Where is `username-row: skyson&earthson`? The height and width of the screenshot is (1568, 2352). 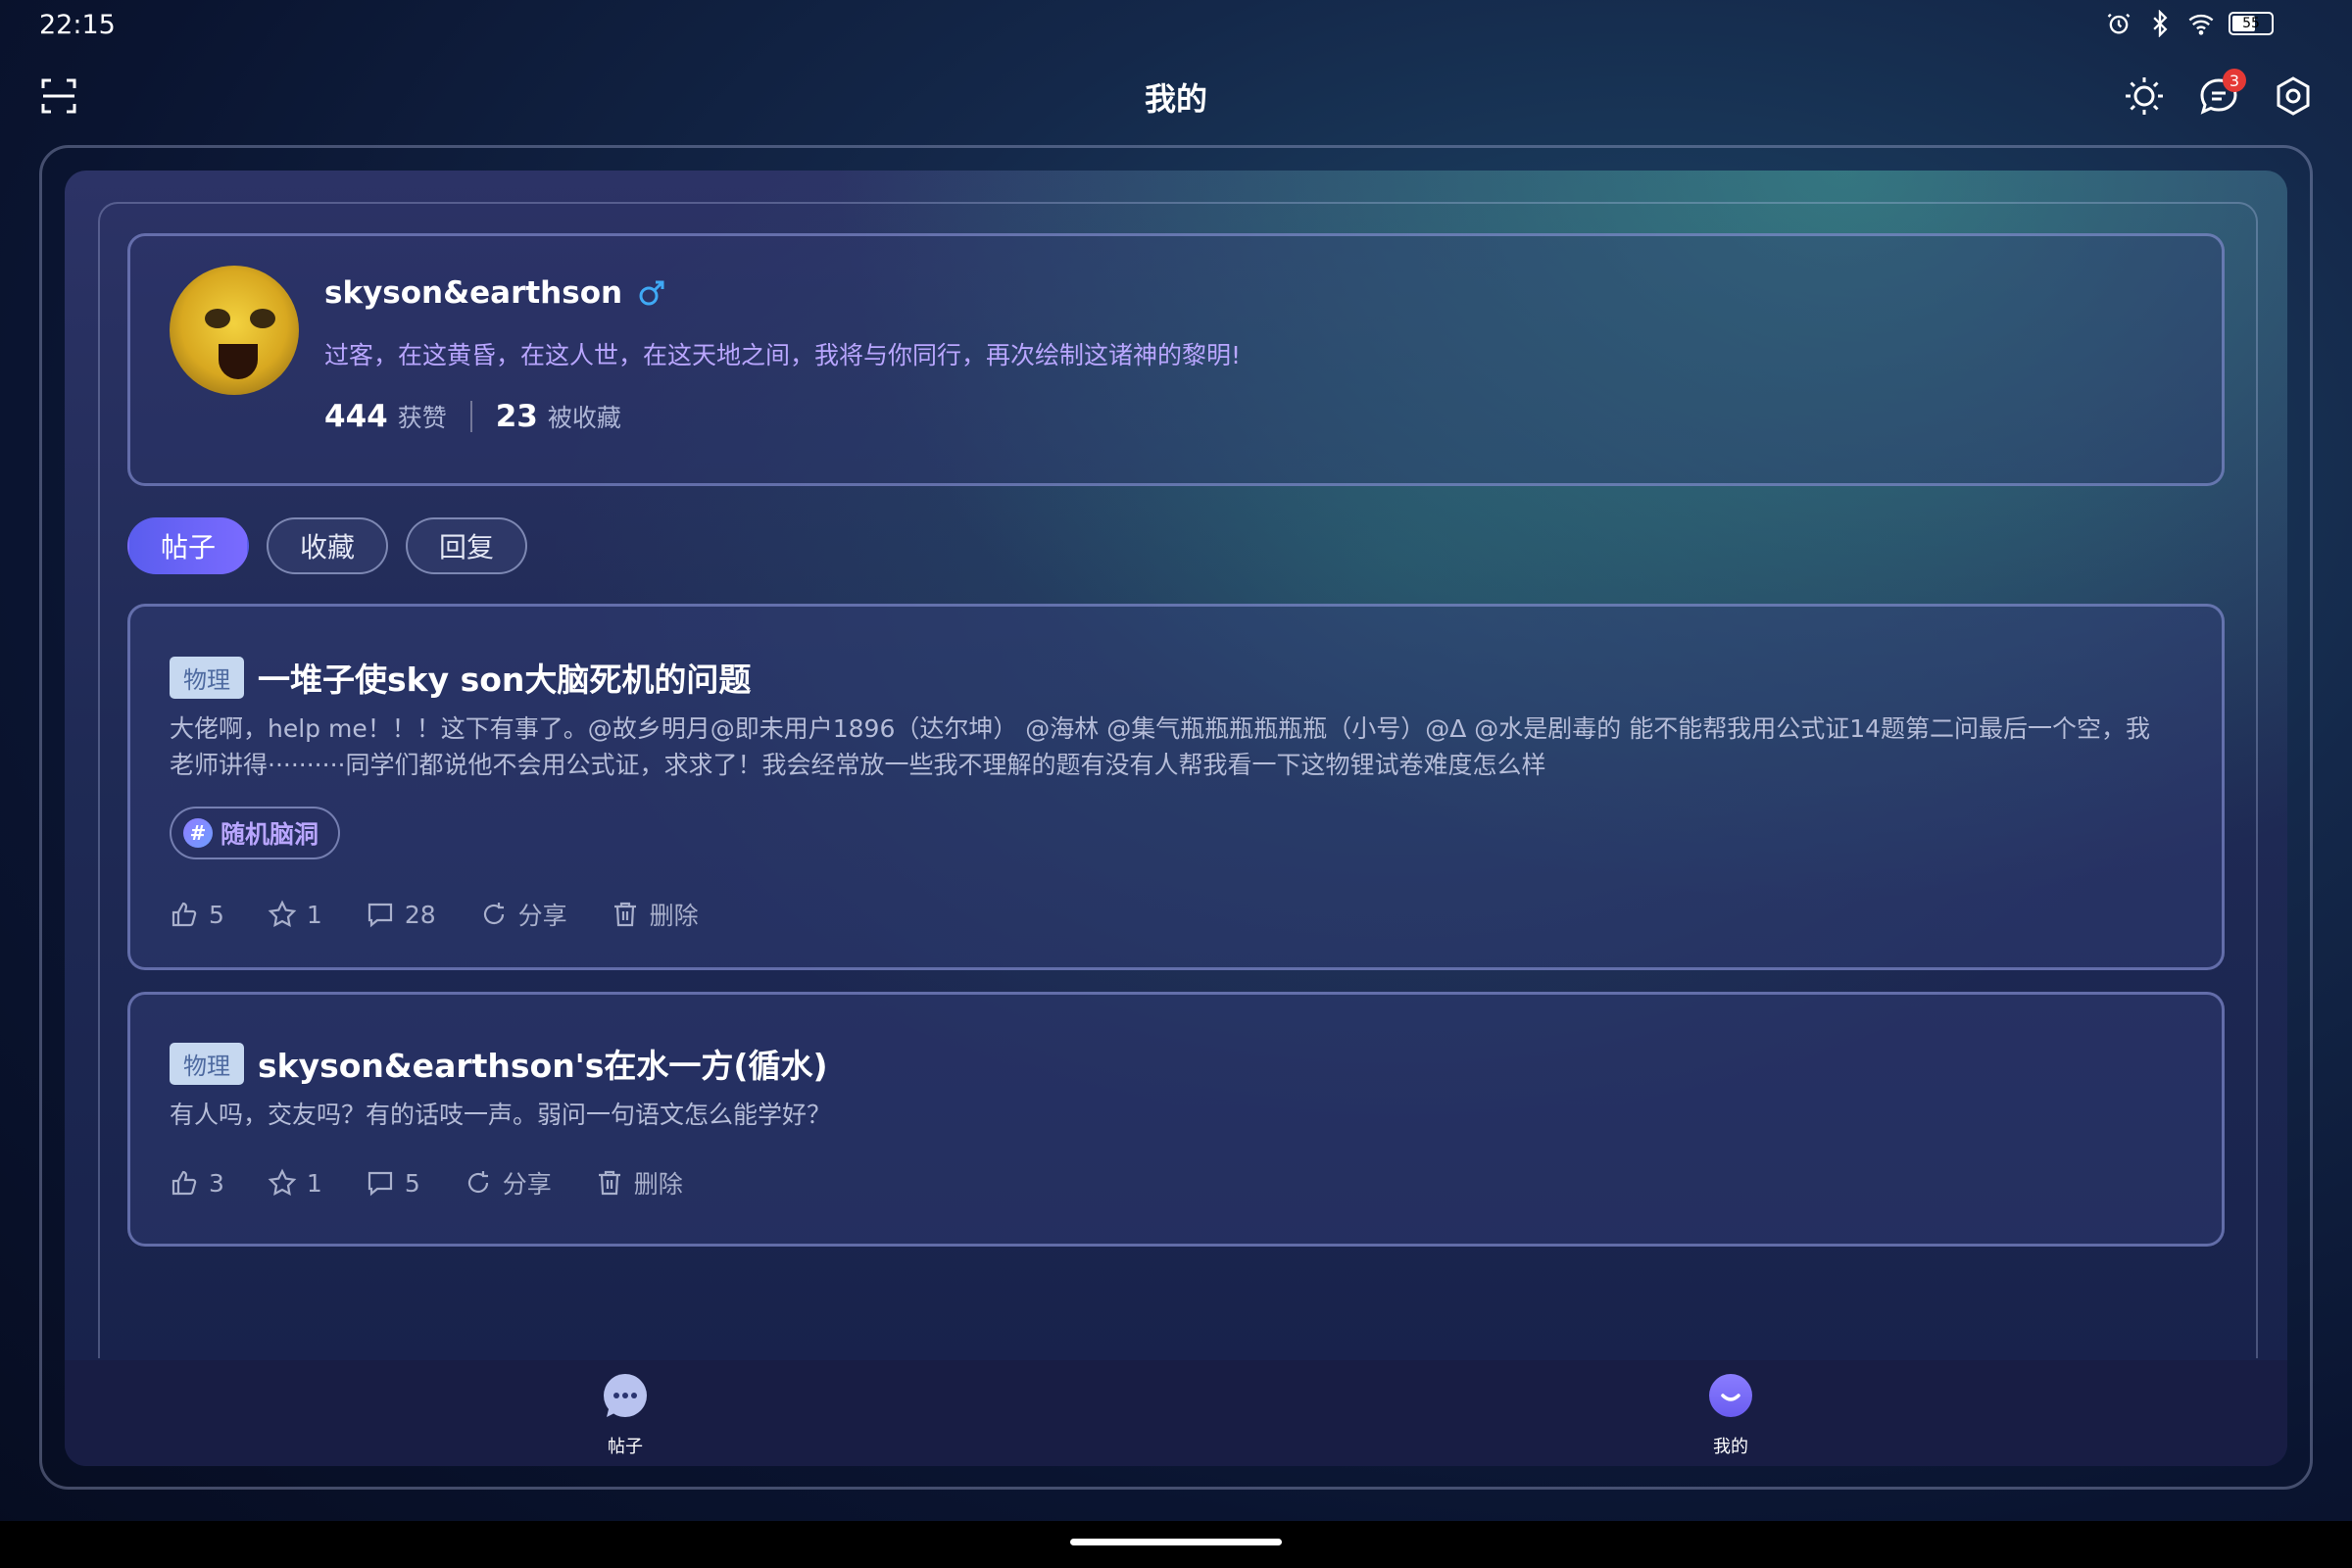 username-row: skyson&earthson is located at coordinates (495, 293).